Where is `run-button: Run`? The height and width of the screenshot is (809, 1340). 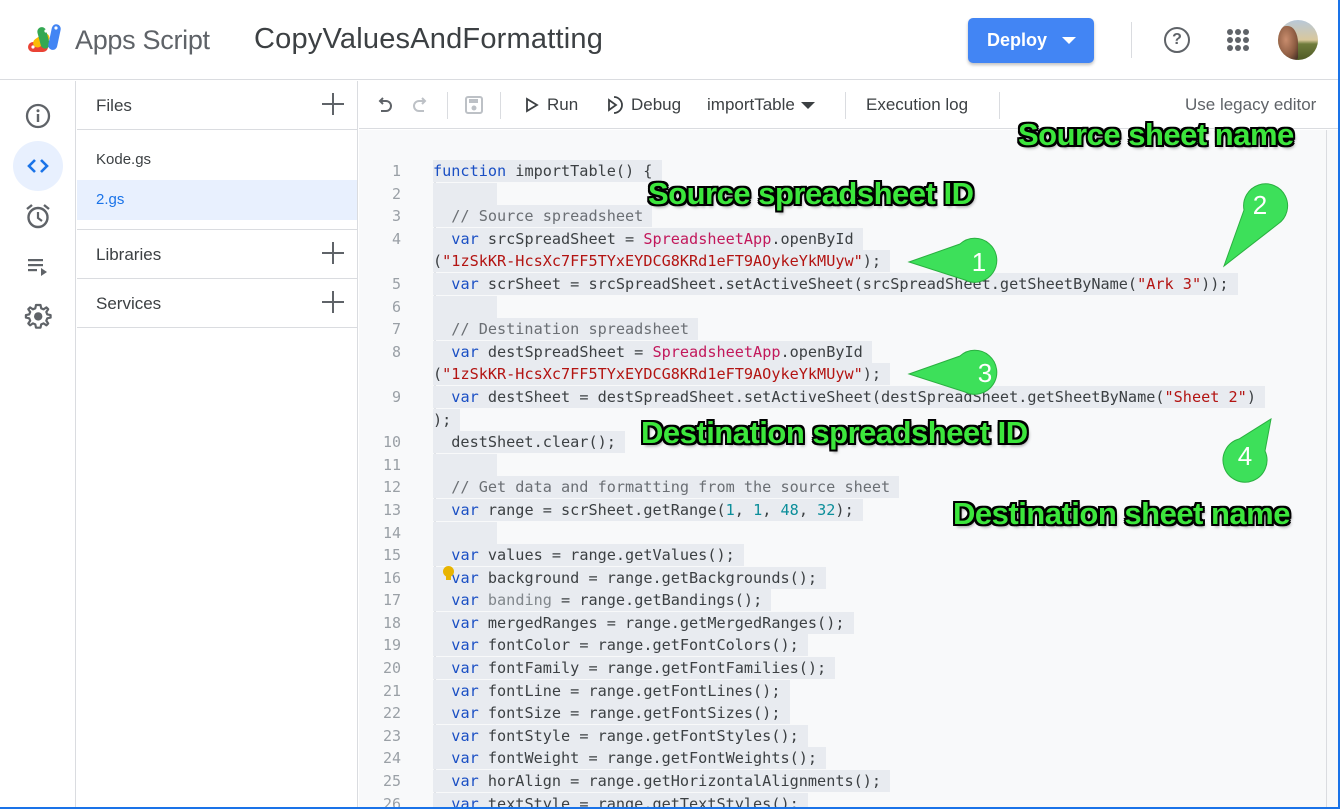
run-button: Run is located at coordinates (551, 105).